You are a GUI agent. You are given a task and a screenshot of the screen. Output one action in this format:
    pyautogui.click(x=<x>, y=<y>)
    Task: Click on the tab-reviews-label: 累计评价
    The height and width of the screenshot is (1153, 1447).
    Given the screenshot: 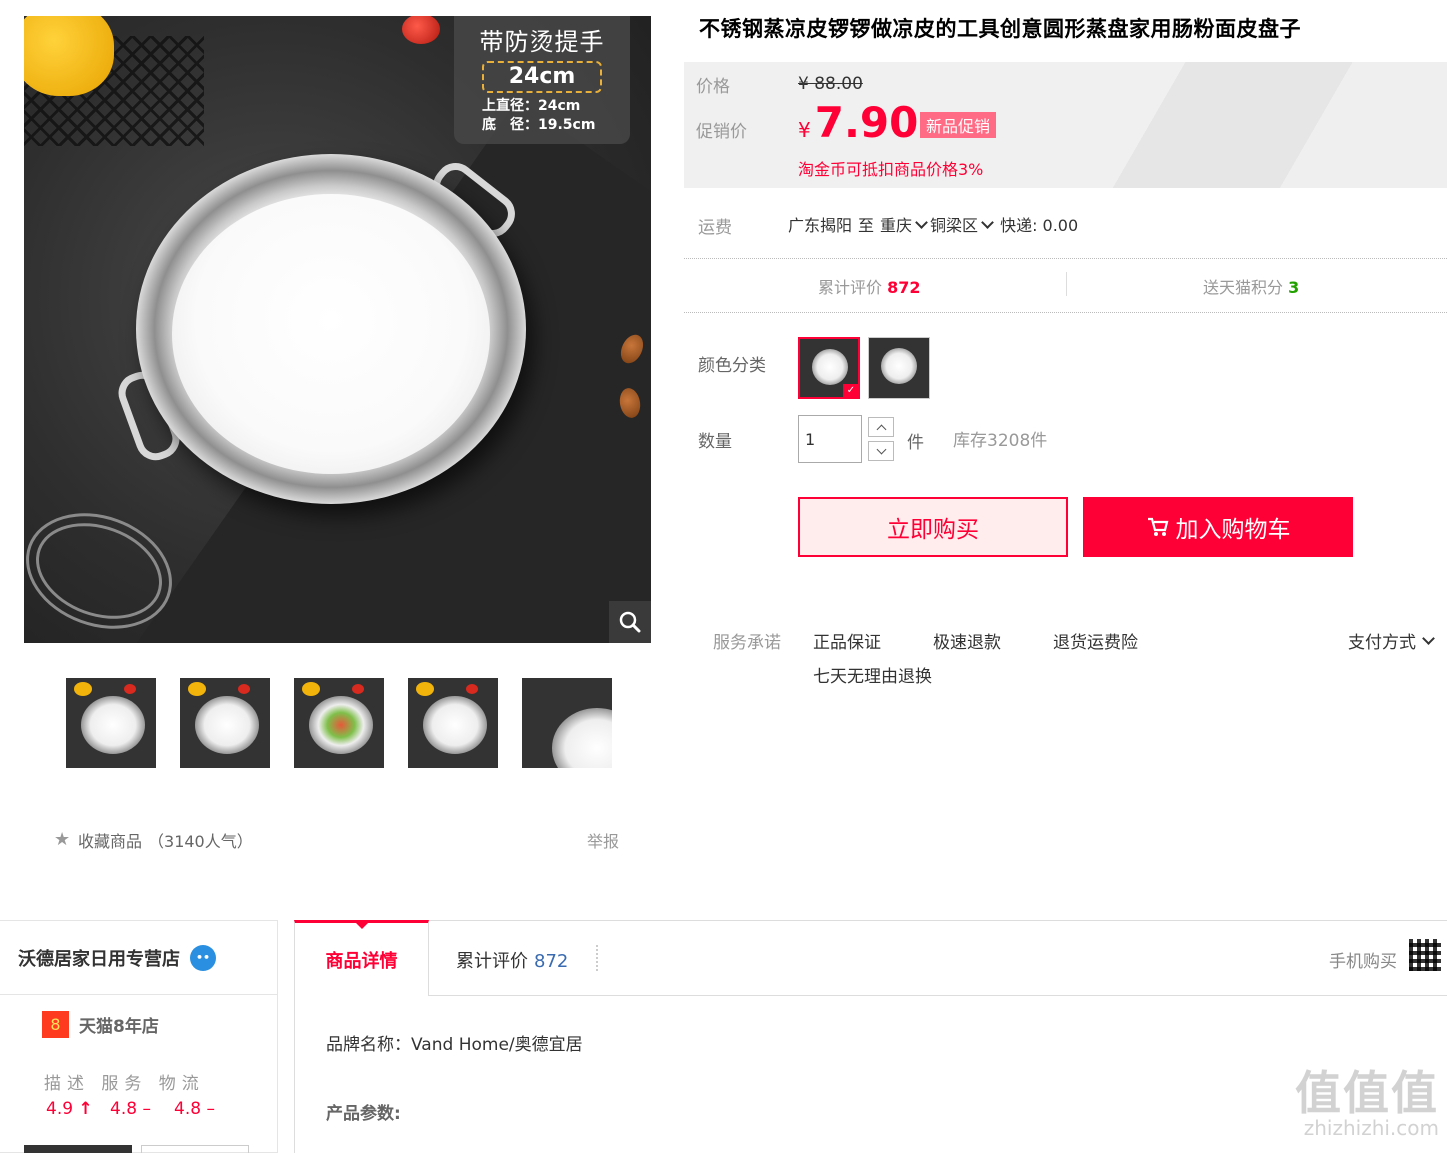 What is the action you would take?
    pyautogui.click(x=492, y=961)
    